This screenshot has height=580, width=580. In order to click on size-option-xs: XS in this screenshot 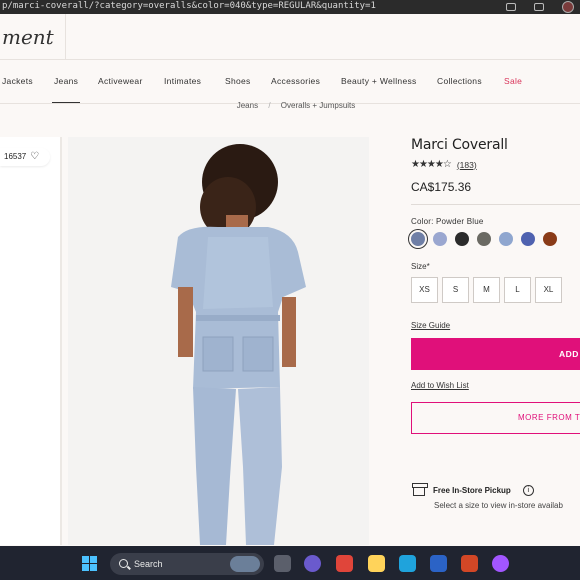, I will do `click(424, 290)`.